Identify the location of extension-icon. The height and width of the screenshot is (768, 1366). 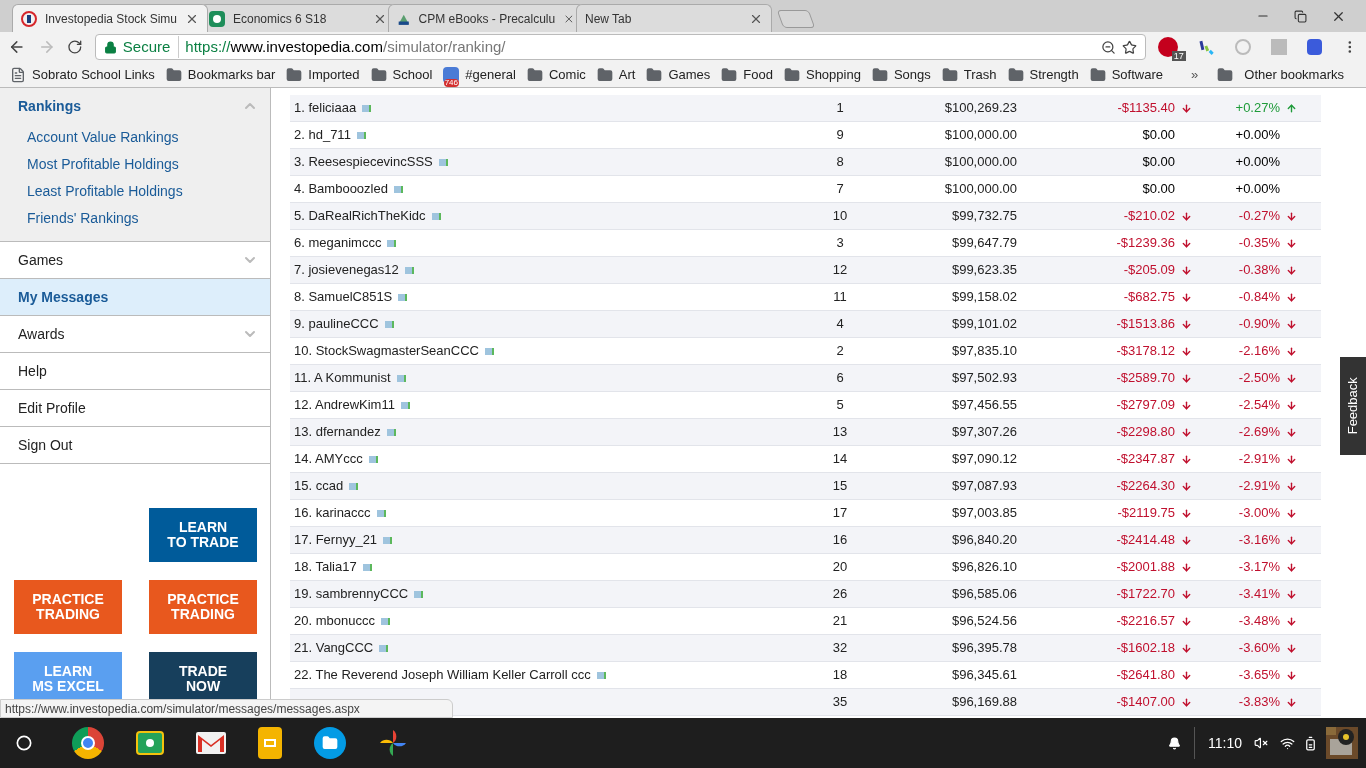
(1314, 47).